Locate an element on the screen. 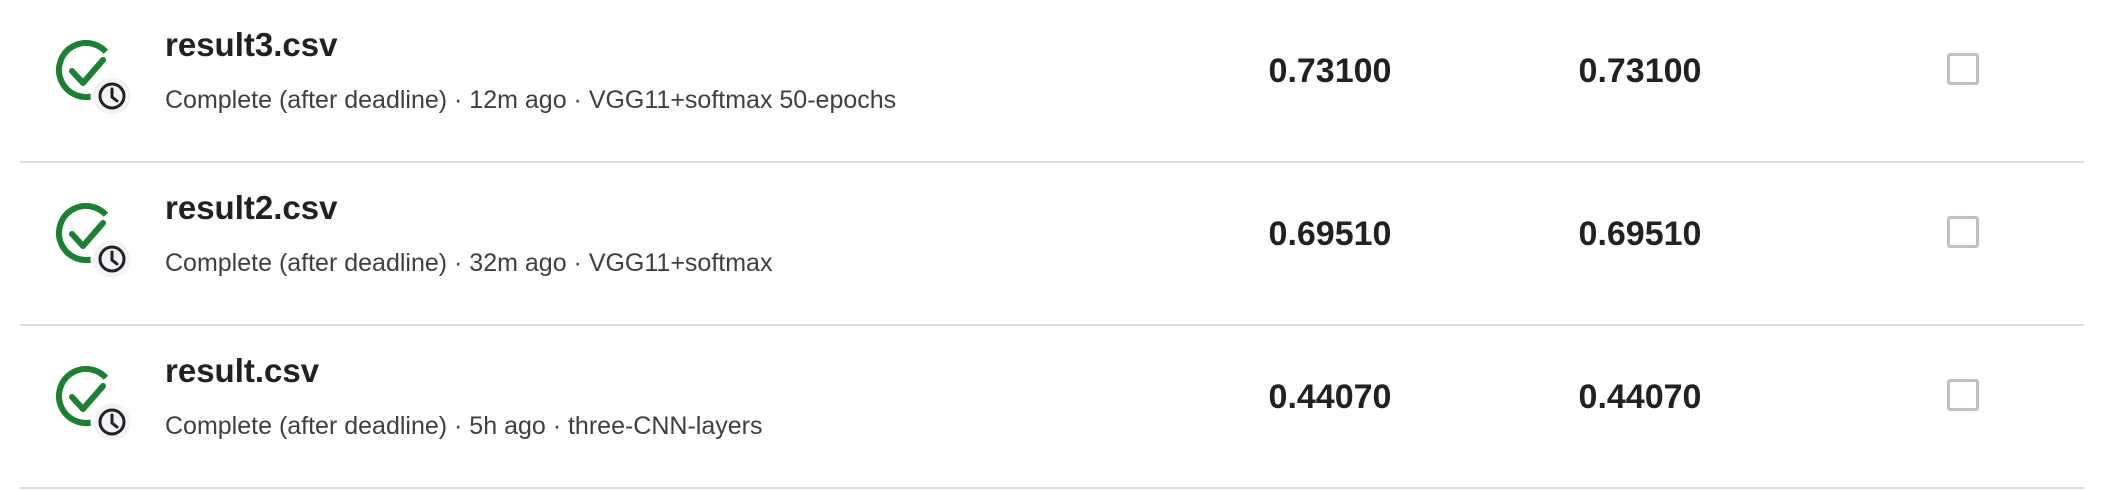  public-score: 0.44070 is located at coordinates (1640, 397).